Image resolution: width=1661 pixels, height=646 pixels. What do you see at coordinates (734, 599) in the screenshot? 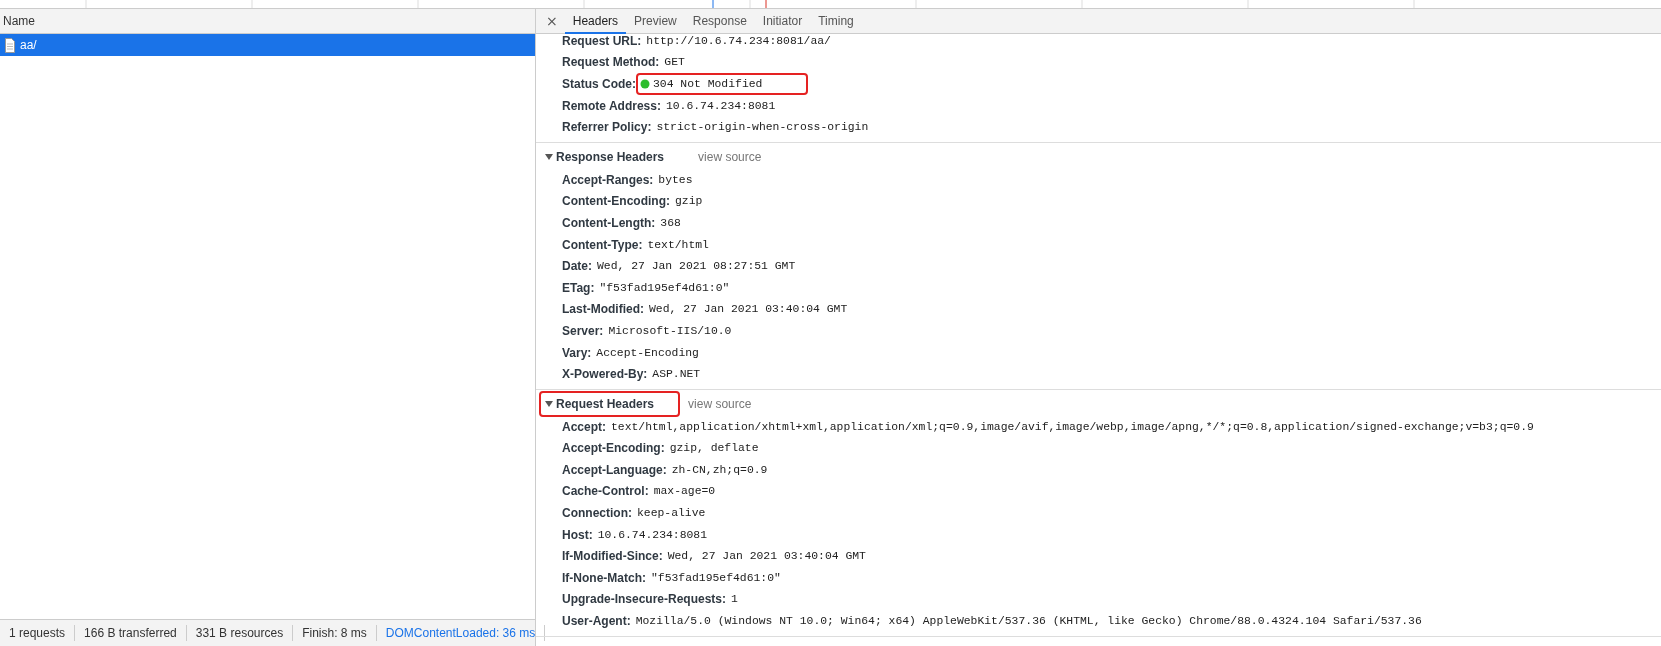
I see `header-value: 1` at bounding box center [734, 599].